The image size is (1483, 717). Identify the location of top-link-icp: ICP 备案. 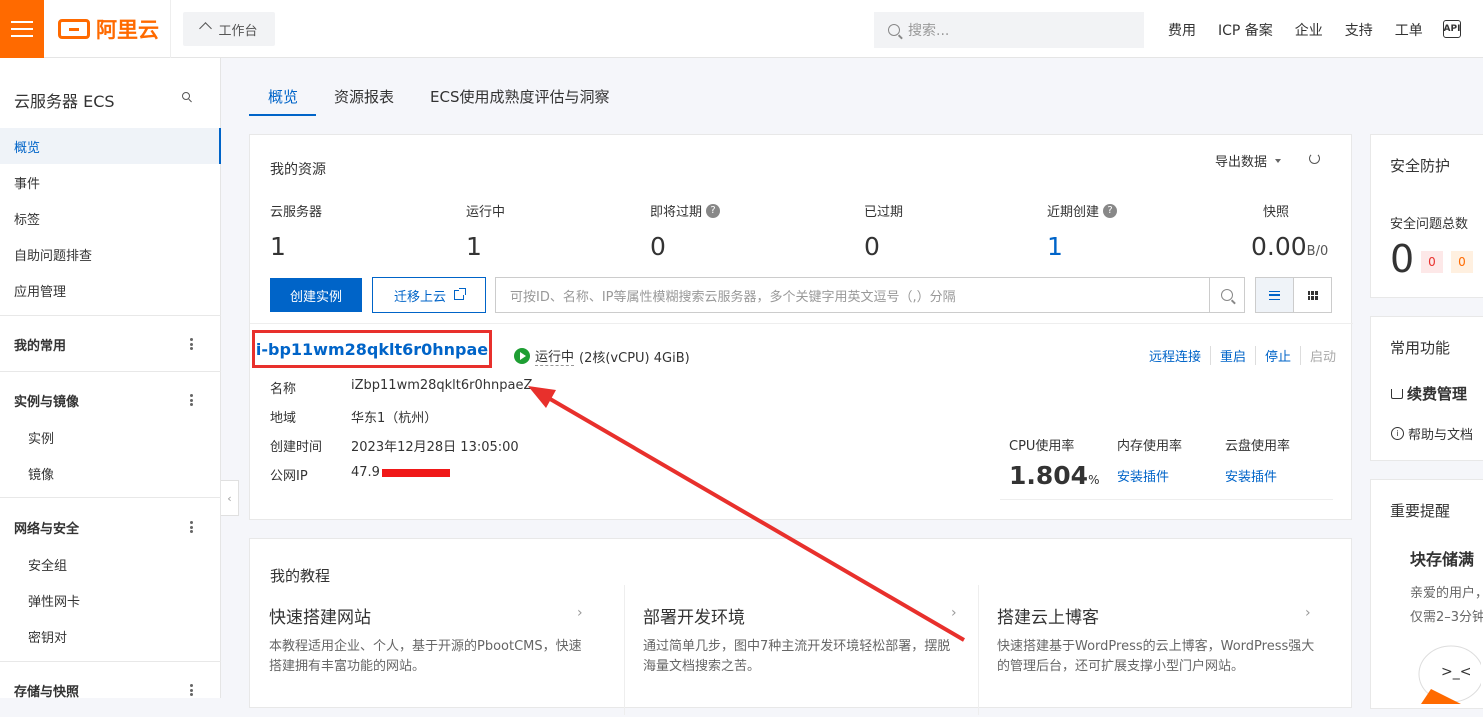
(1245, 30).